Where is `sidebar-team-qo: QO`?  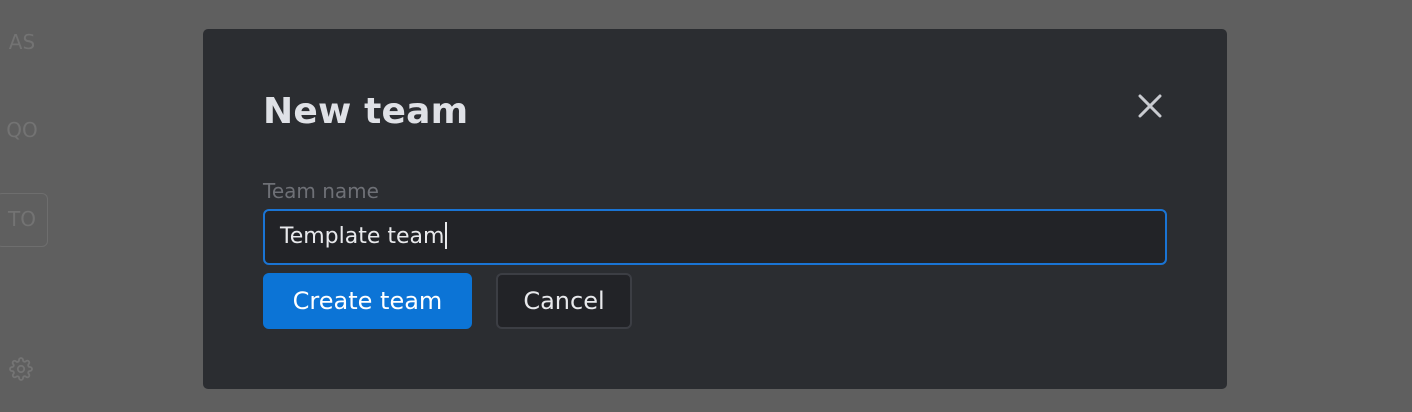 sidebar-team-qo: QO is located at coordinates (22, 130).